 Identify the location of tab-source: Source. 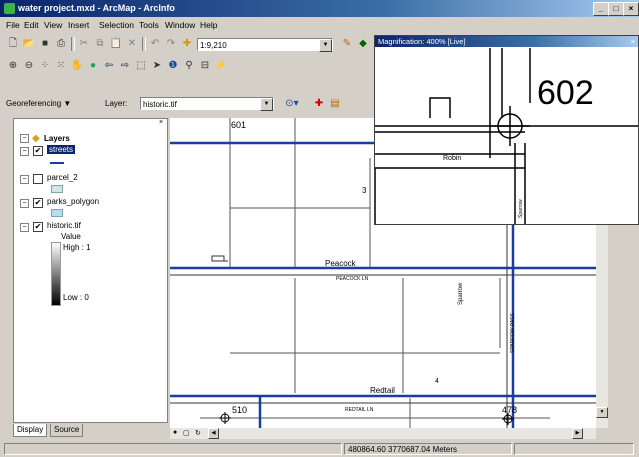
(67, 430).